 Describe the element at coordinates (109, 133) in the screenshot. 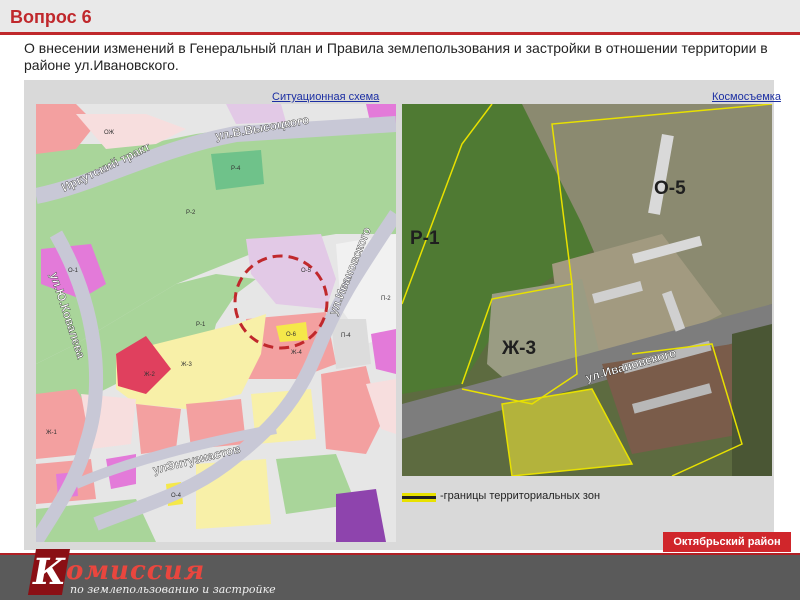

I see `label-ozh: ОЖ` at that location.